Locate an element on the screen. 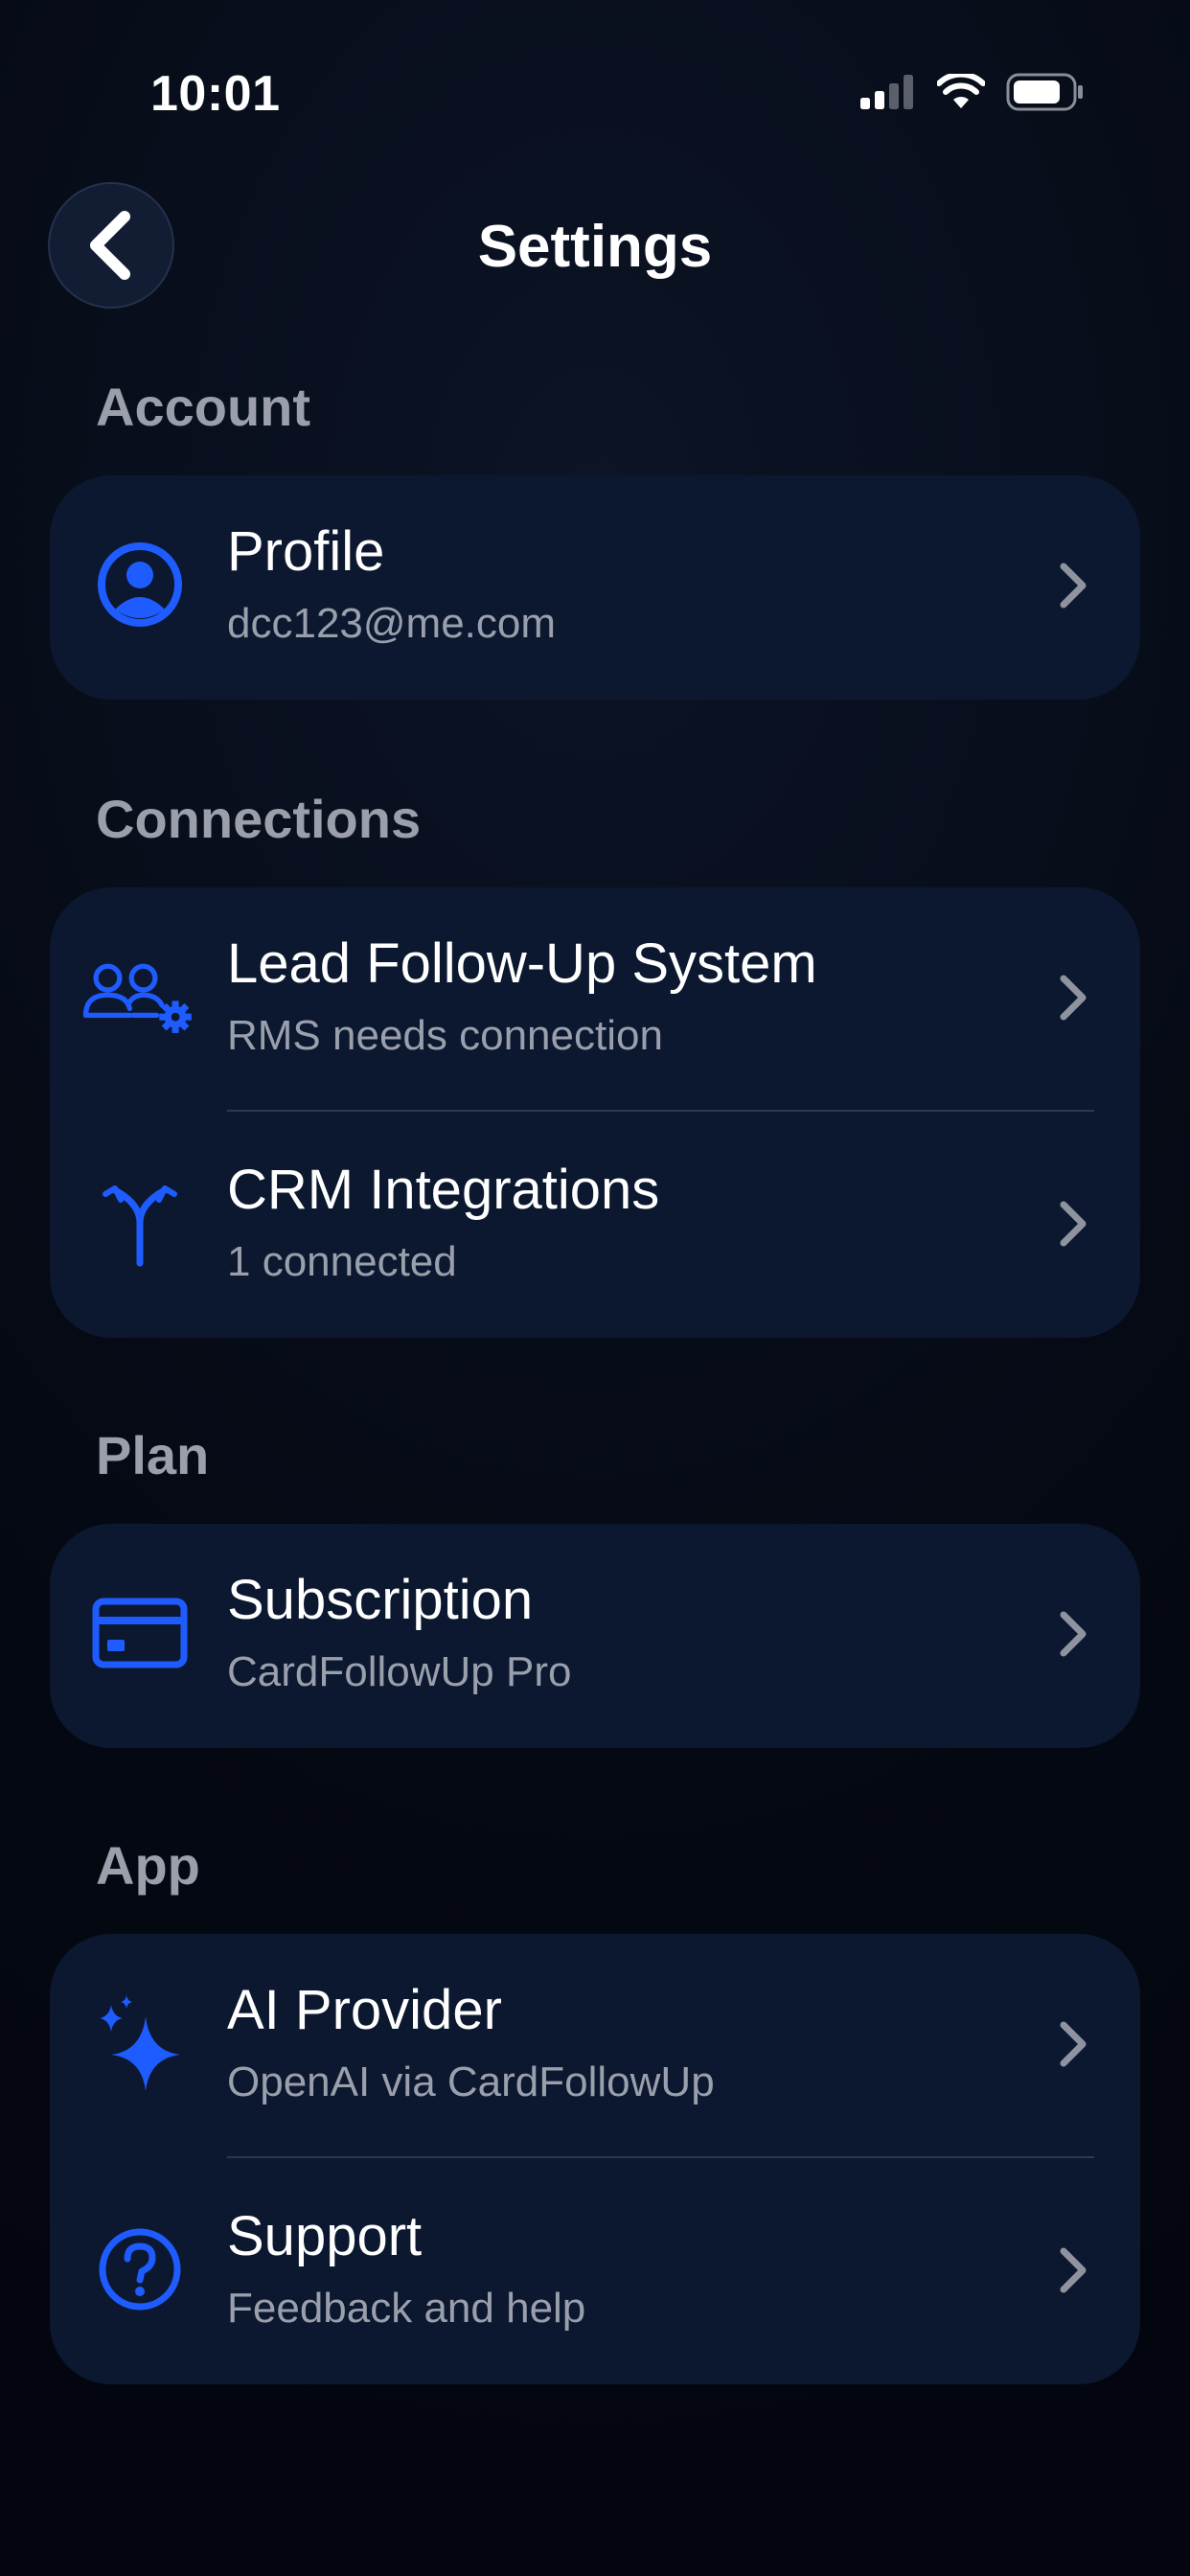 The width and height of the screenshot is (1190, 2576). cellular-signal-icon is located at coordinates (887, 92).